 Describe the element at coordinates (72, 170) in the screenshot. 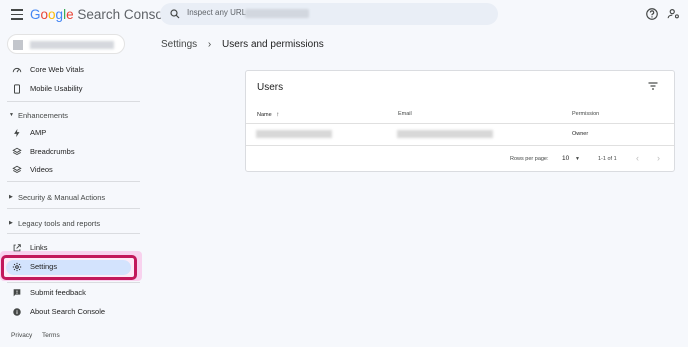

I see `sidebar-item-videos: Videos` at that location.